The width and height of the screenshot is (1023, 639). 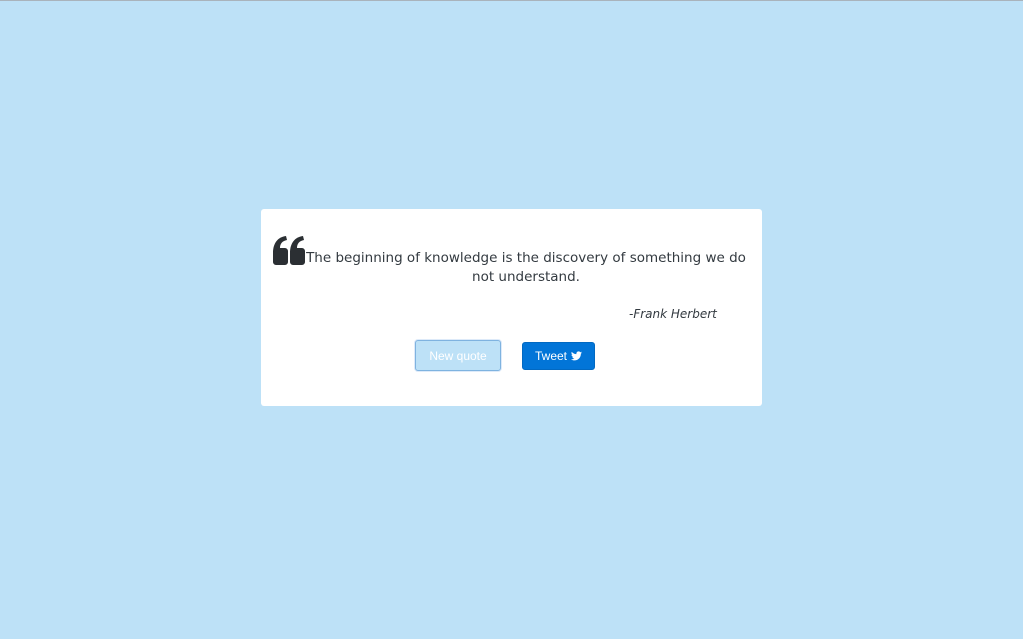 What do you see at coordinates (550, 356) in the screenshot?
I see `tweet-label: Tweet` at bounding box center [550, 356].